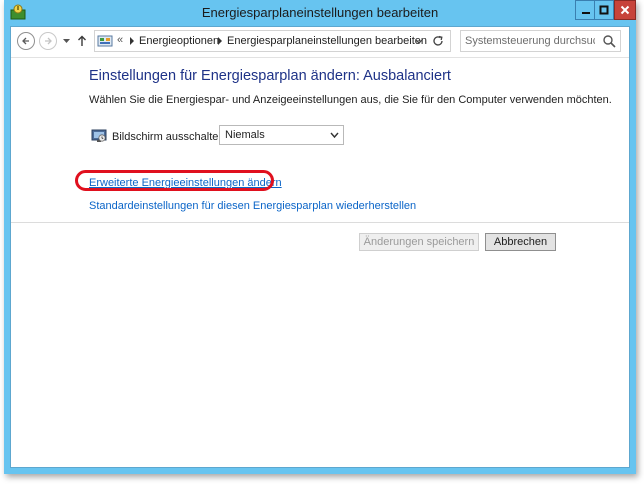  What do you see at coordinates (585, 10) in the screenshot?
I see `minimize-button` at bounding box center [585, 10].